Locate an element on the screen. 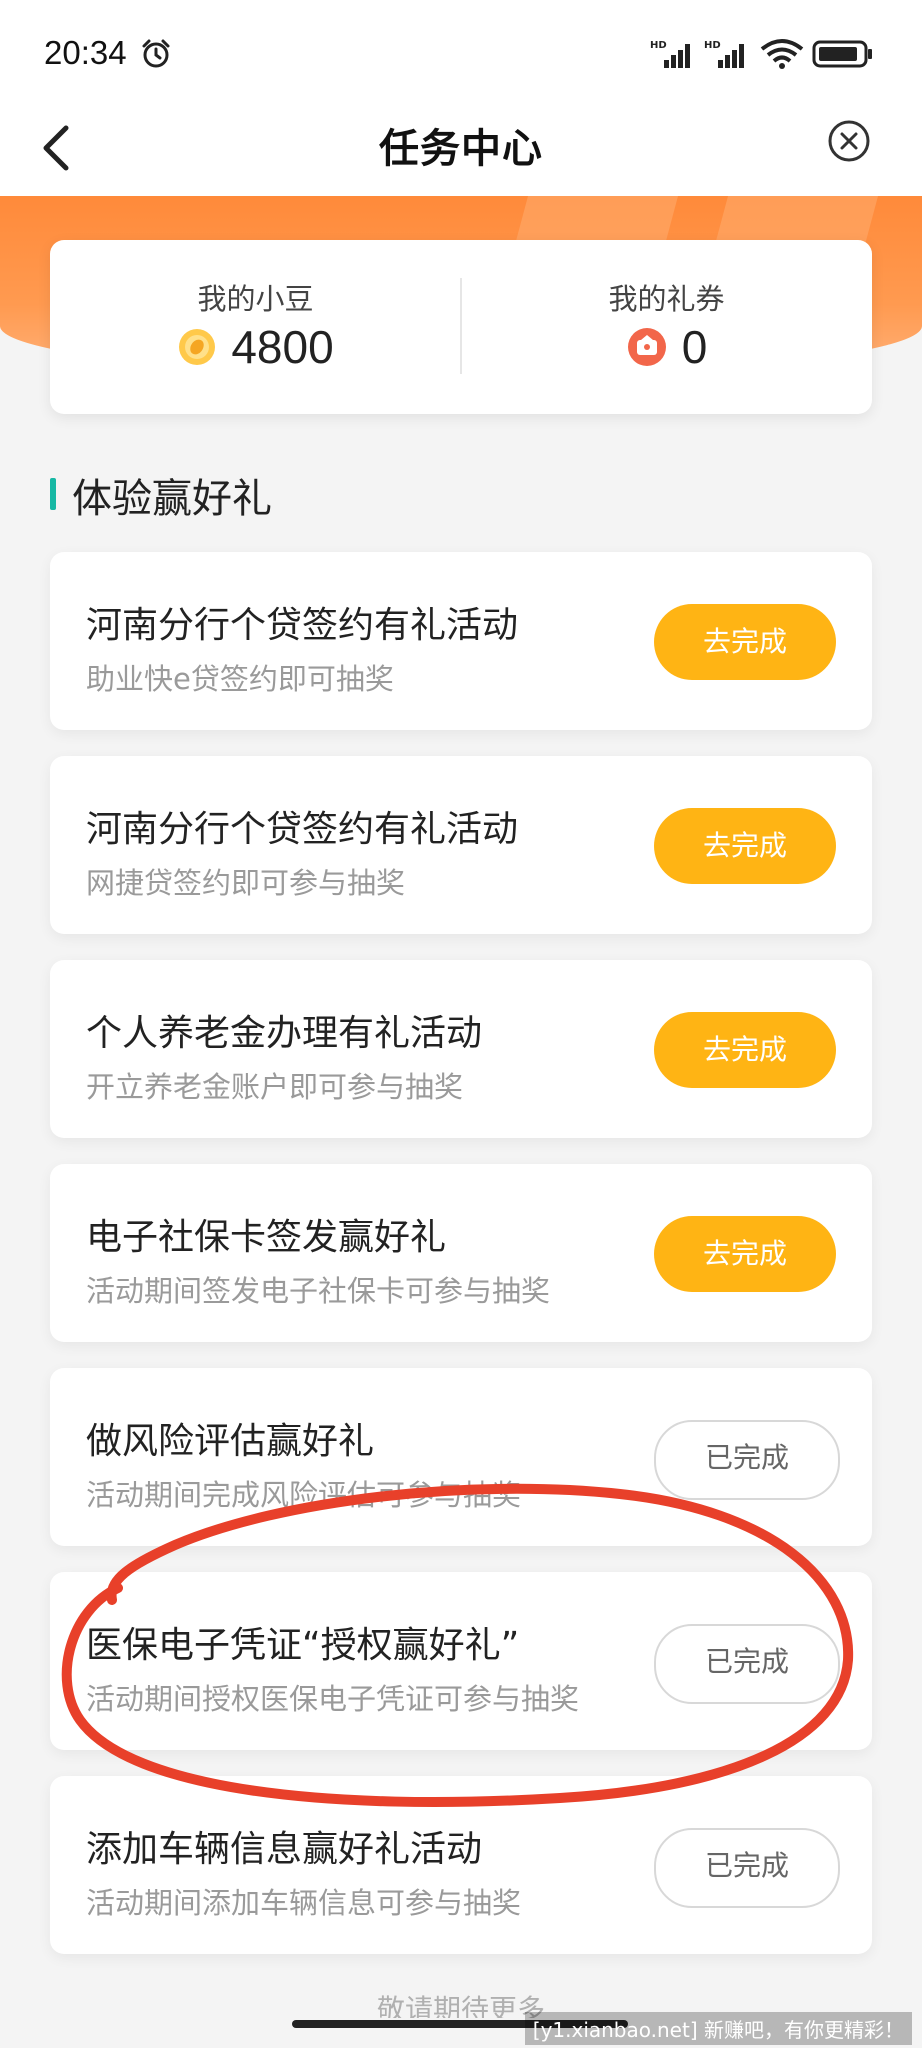 Image resolution: width=922 pixels, height=2048 pixels. status-bar: 20:34 HD HD is located at coordinates (461, 55).